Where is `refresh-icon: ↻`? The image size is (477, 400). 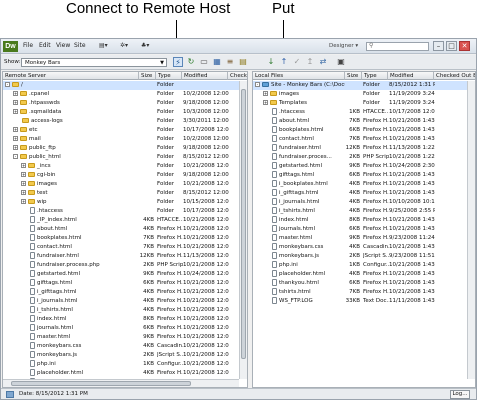 refresh-icon: ↻ is located at coordinates (191, 62).